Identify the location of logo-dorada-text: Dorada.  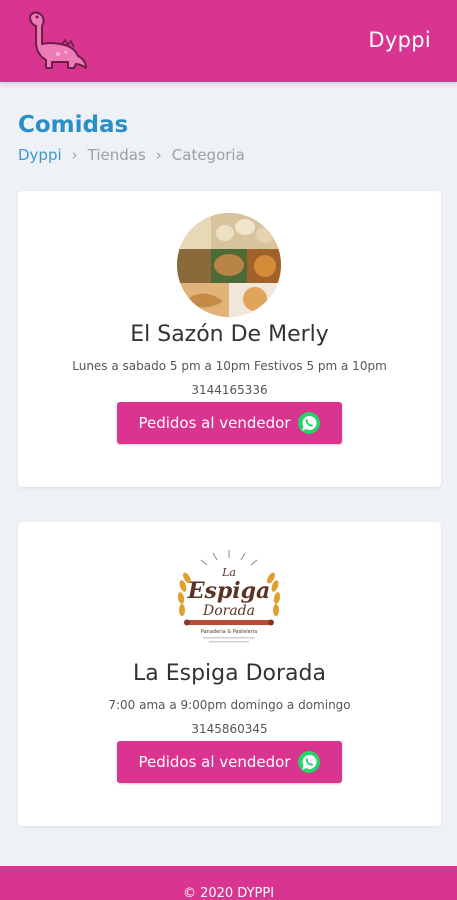
(228, 611).